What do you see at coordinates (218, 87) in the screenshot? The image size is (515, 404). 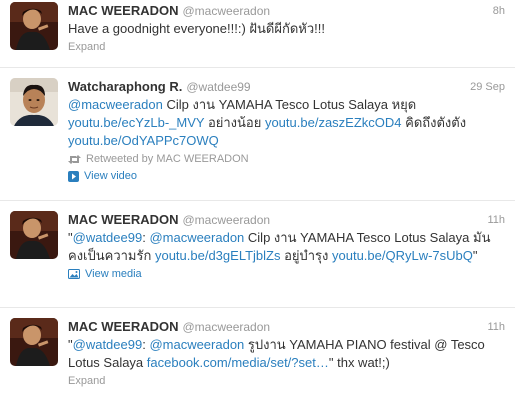 I see `tweet-username: @watdee99` at bounding box center [218, 87].